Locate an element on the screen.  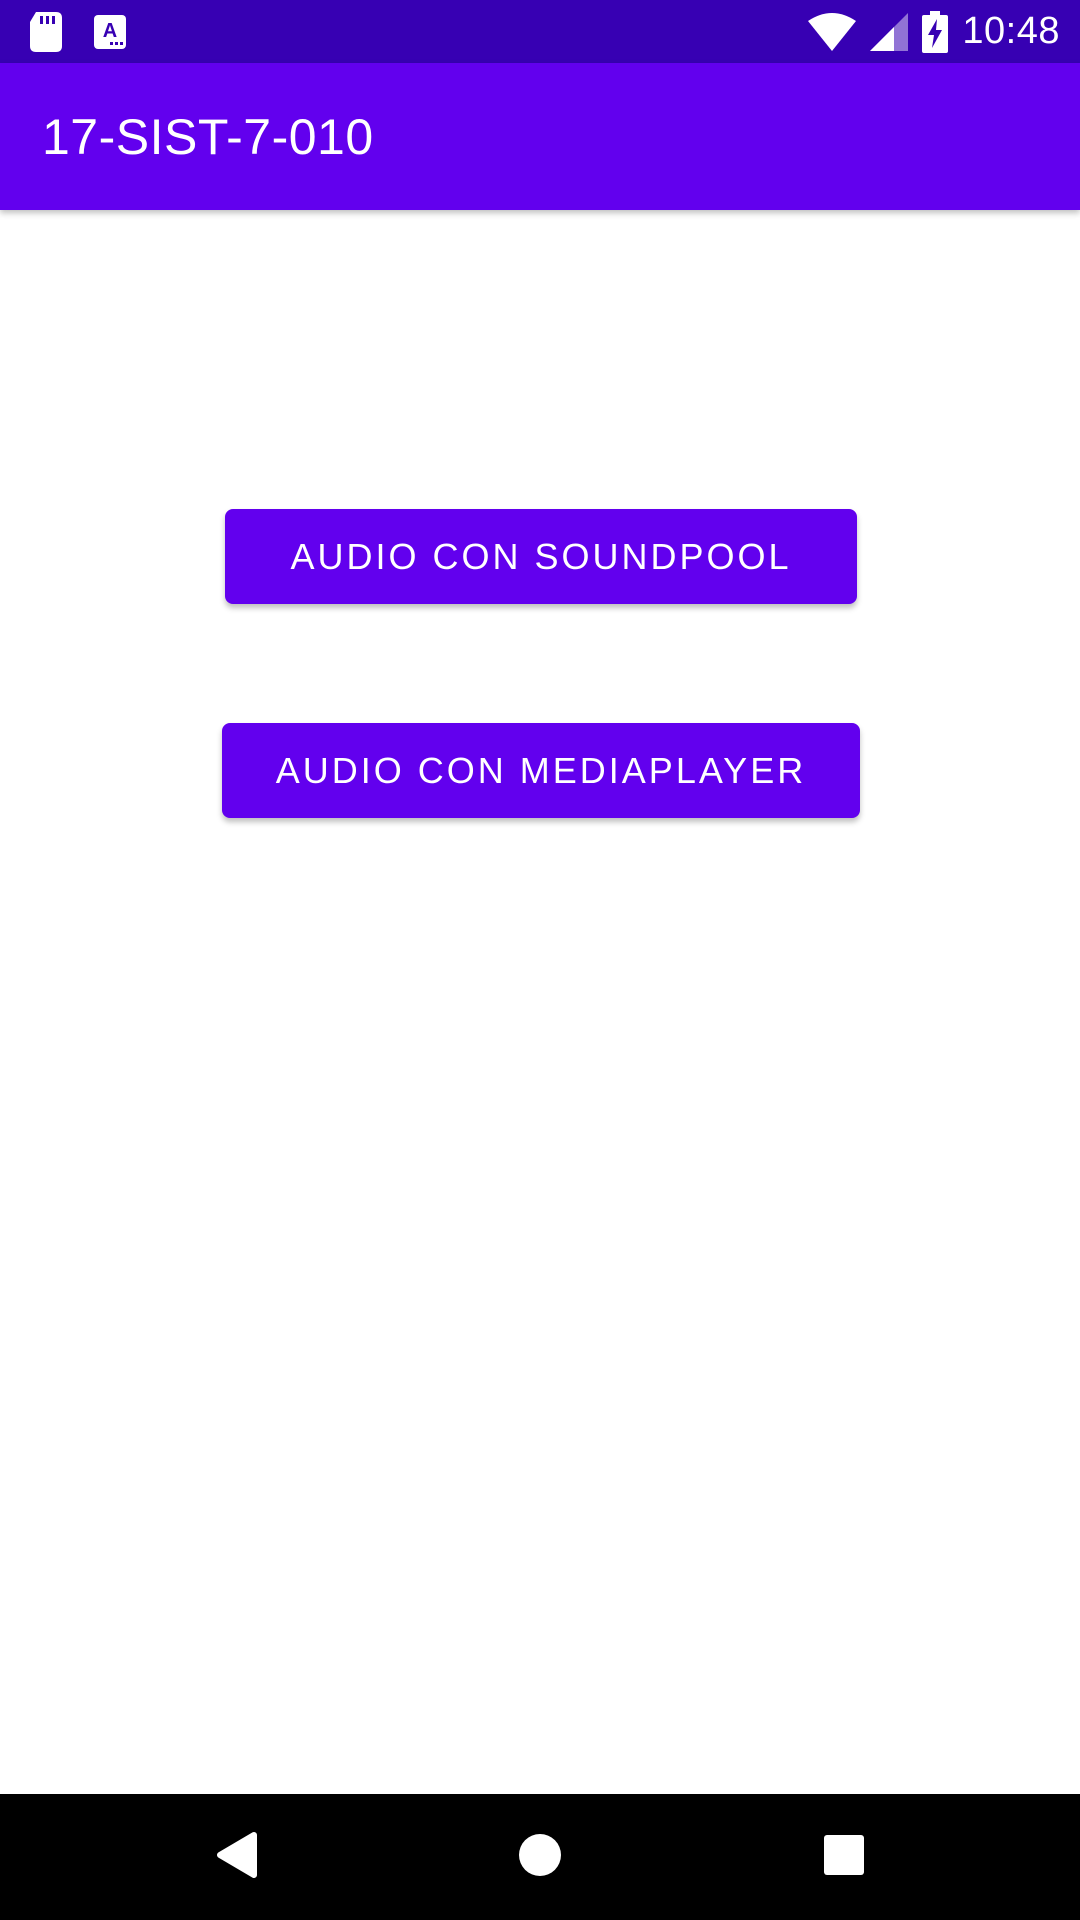
recents-icon is located at coordinates (844, 1857).